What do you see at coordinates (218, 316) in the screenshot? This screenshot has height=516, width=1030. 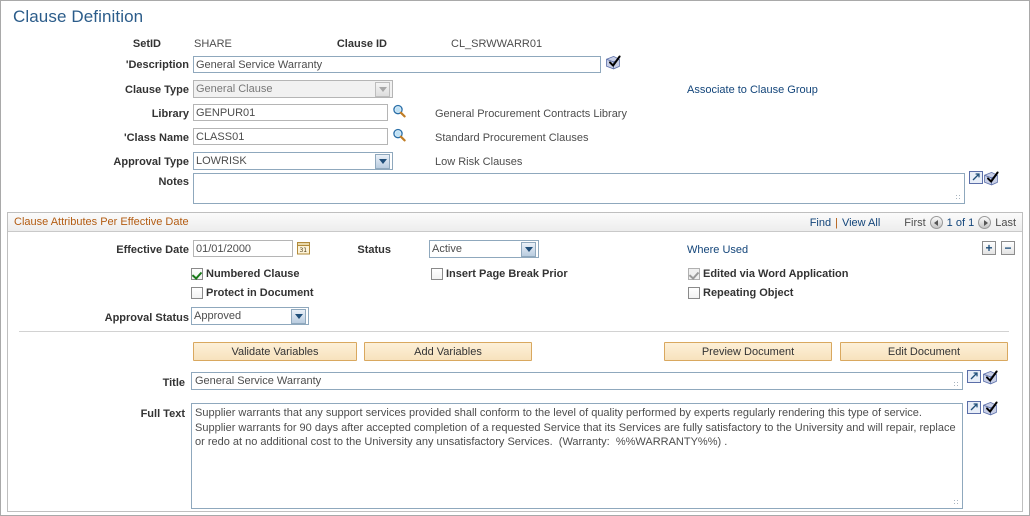 I see `approval-status-value: Approved` at bounding box center [218, 316].